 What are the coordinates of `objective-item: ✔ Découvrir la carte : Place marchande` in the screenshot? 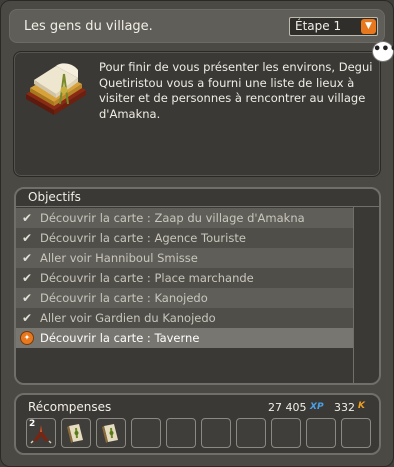 It's located at (184, 278).